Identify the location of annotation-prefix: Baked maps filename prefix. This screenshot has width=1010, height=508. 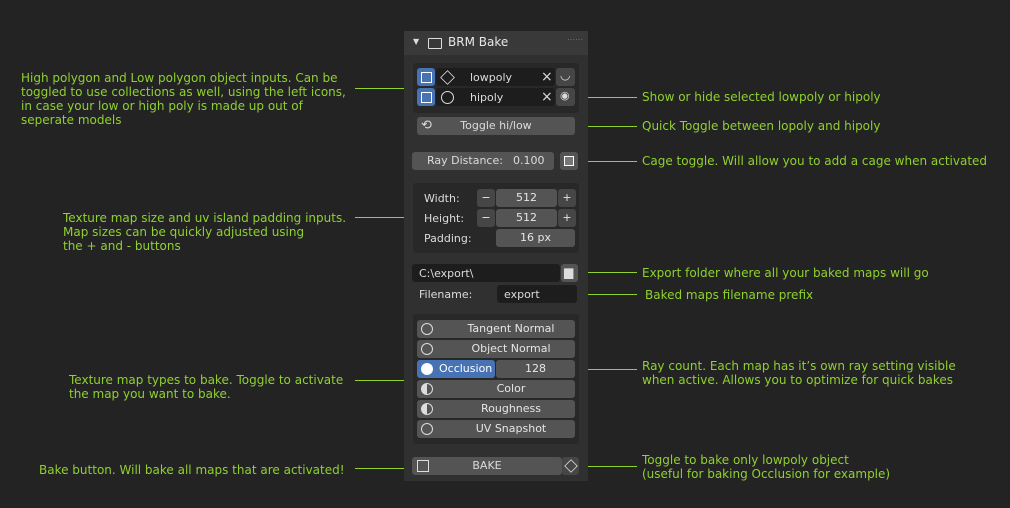
(729, 295).